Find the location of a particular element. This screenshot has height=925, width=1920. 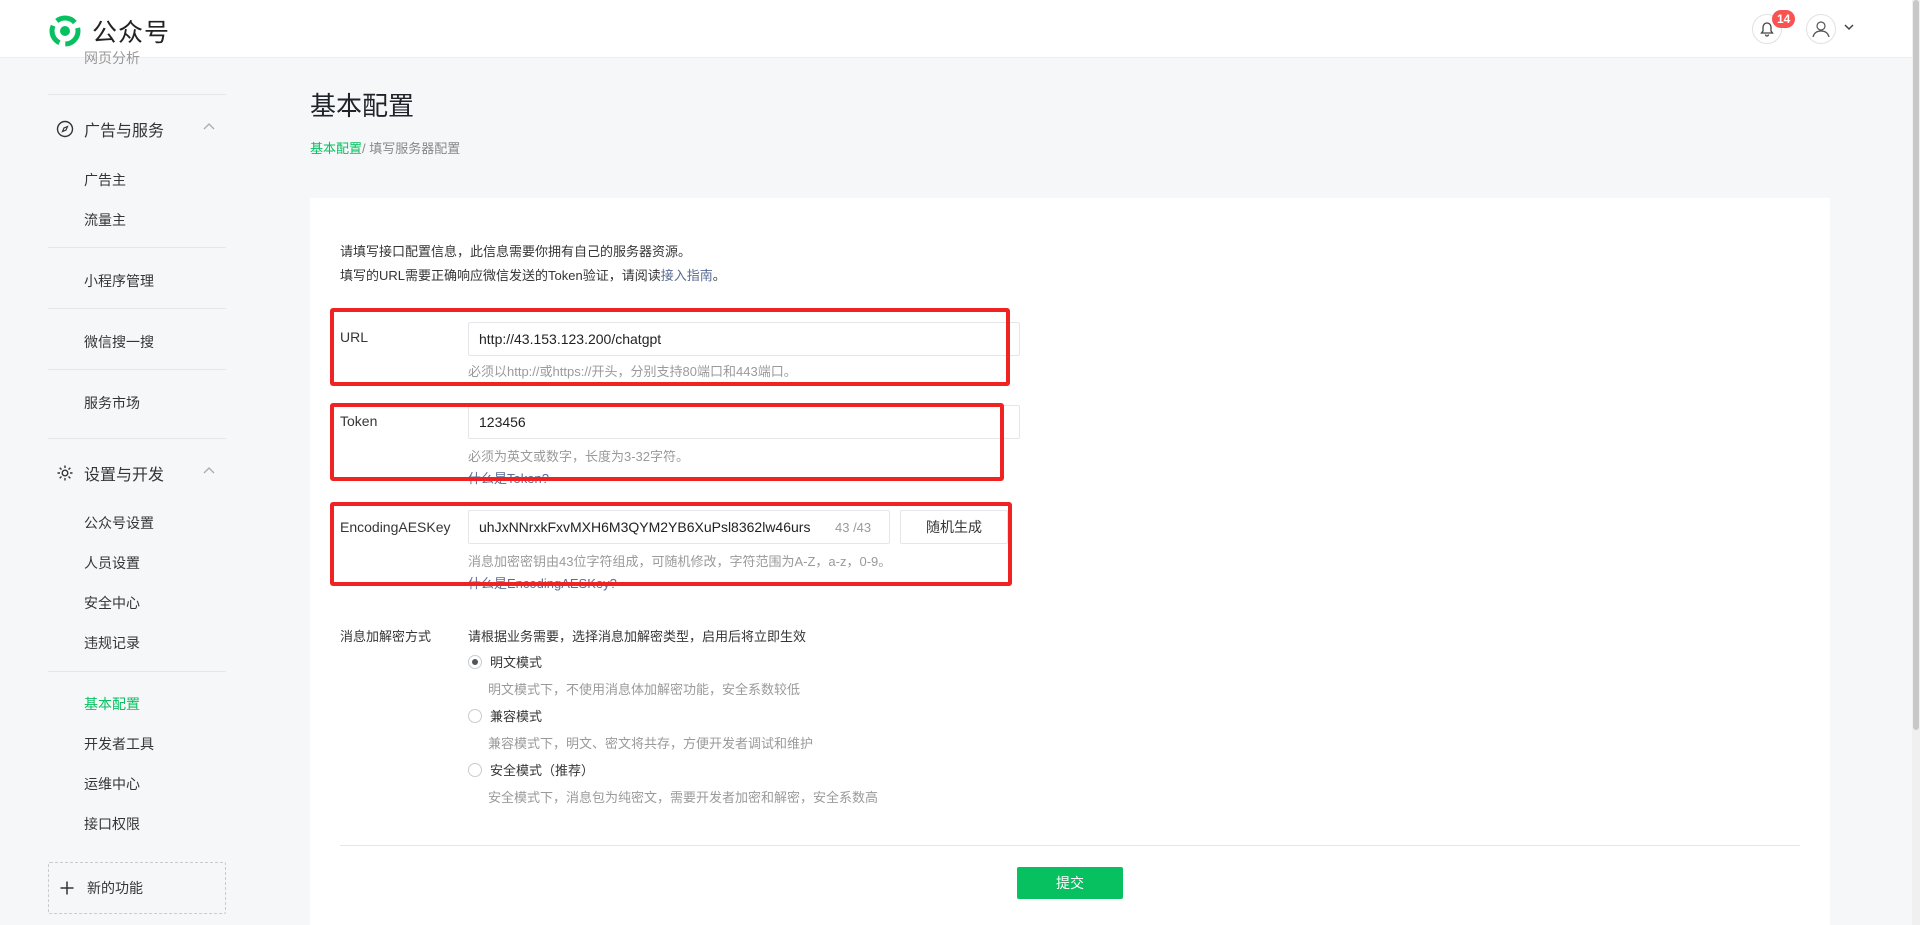

sidebar-section-ads: 广告与服务 is located at coordinates (135, 129).